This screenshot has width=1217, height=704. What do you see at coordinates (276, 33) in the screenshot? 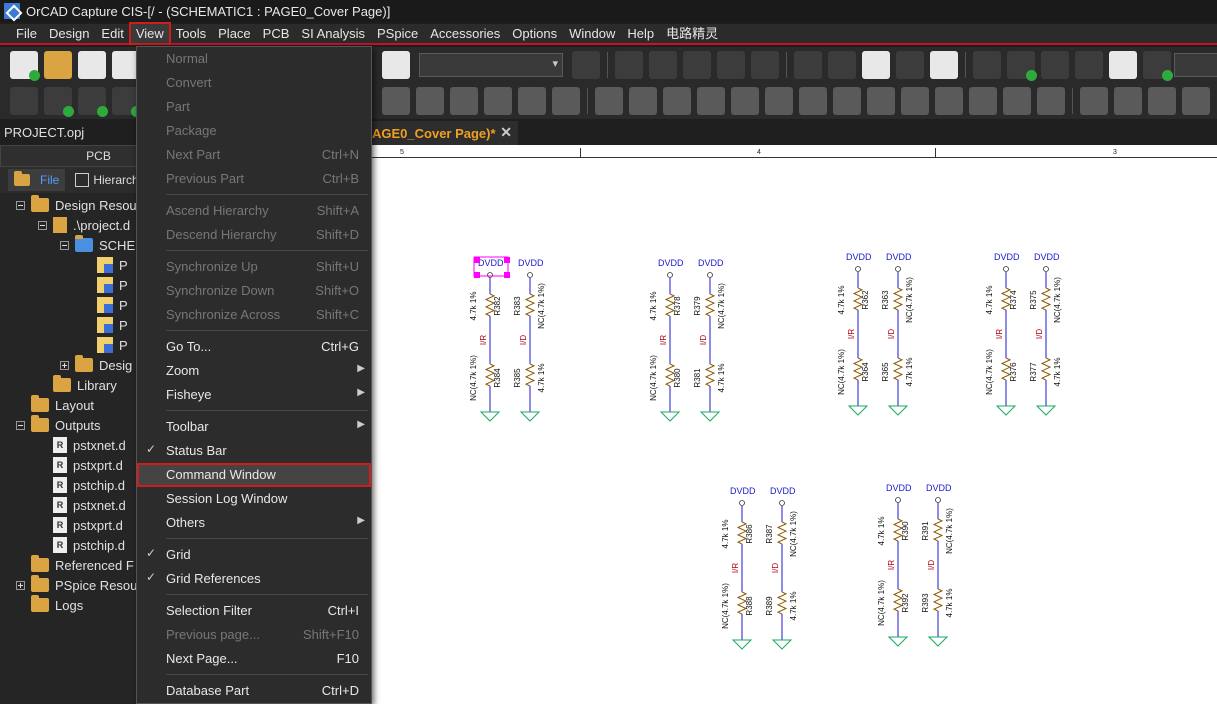
I see `menu-pcb: PCB` at bounding box center [276, 33].